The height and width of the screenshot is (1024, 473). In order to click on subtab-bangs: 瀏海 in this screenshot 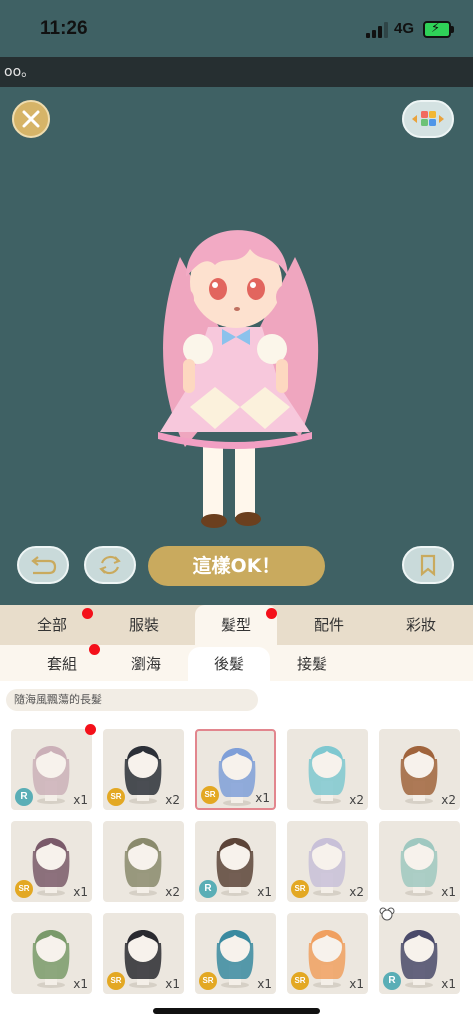, I will do `click(146, 664)`.